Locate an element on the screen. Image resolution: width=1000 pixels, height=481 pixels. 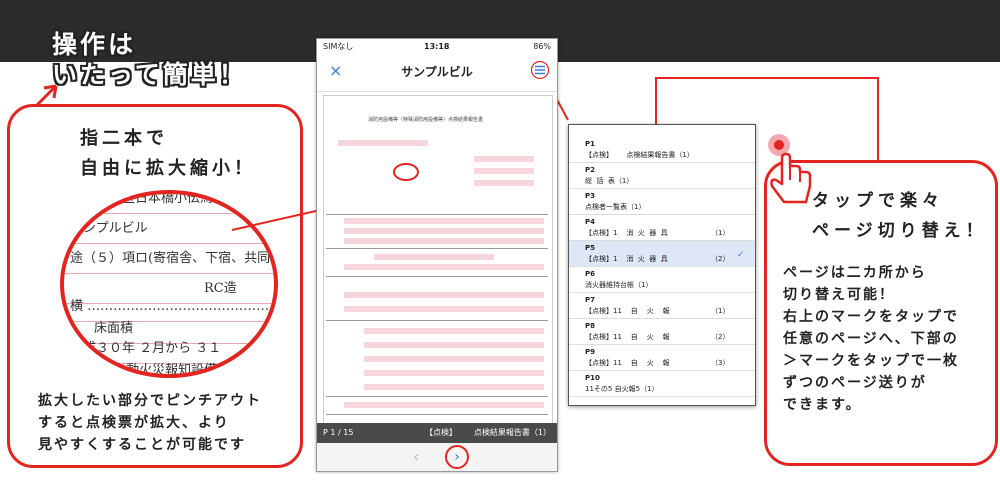
status-bar: SIMなし 13:18 86% is located at coordinates (437, 47).